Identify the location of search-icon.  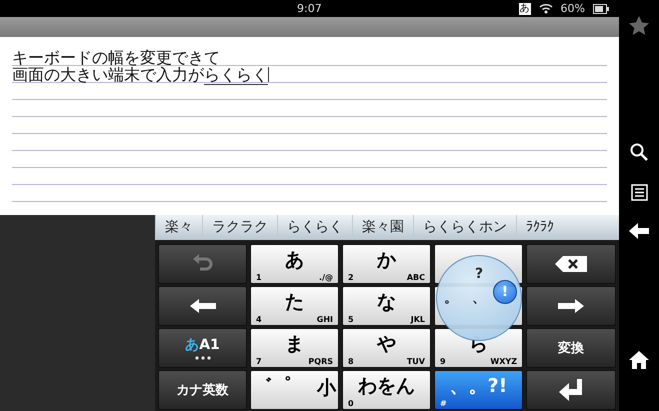
(639, 152).